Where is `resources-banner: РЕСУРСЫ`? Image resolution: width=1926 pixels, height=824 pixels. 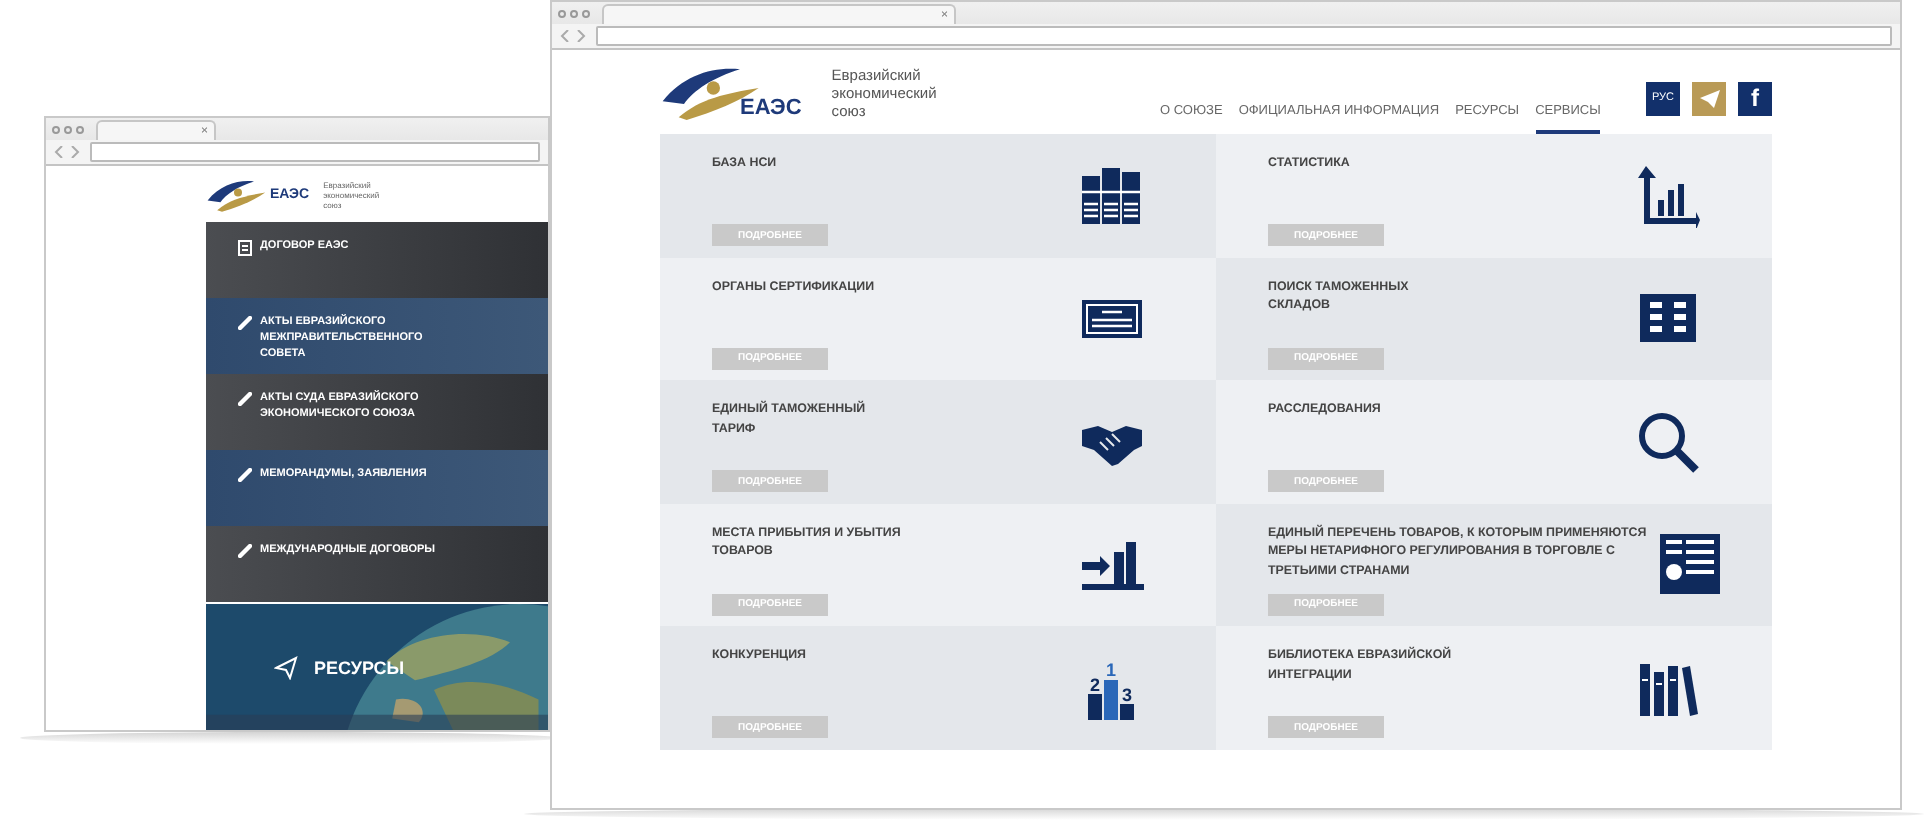 resources-banner: РЕСУРСЫ is located at coordinates (377, 667).